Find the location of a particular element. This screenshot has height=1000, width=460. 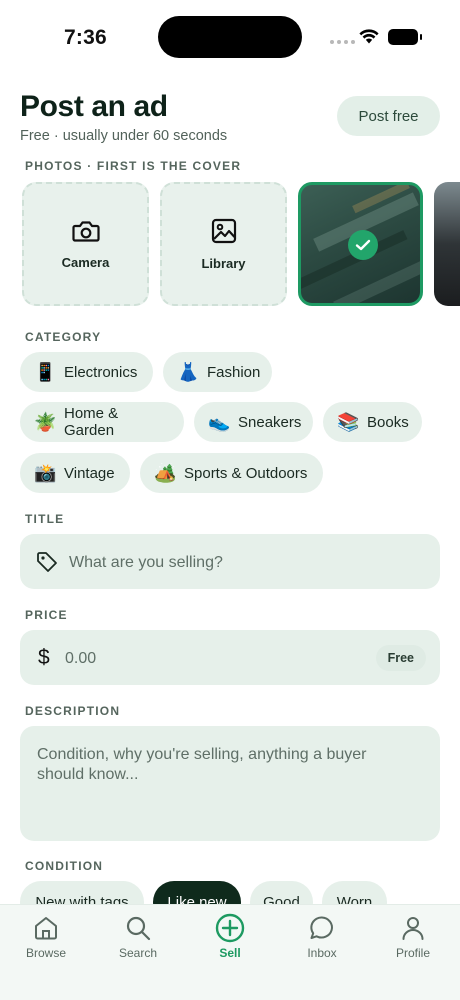

camera-icon is located at coordinates (85, 231).